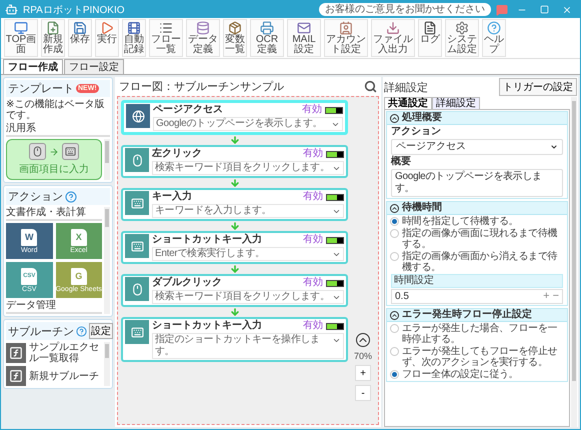 This screenshot has height=430, width=581. I want to click on flow-step-card: ショートカットキー入力 有効 Enterで検索実行します。, so click(234, 247).